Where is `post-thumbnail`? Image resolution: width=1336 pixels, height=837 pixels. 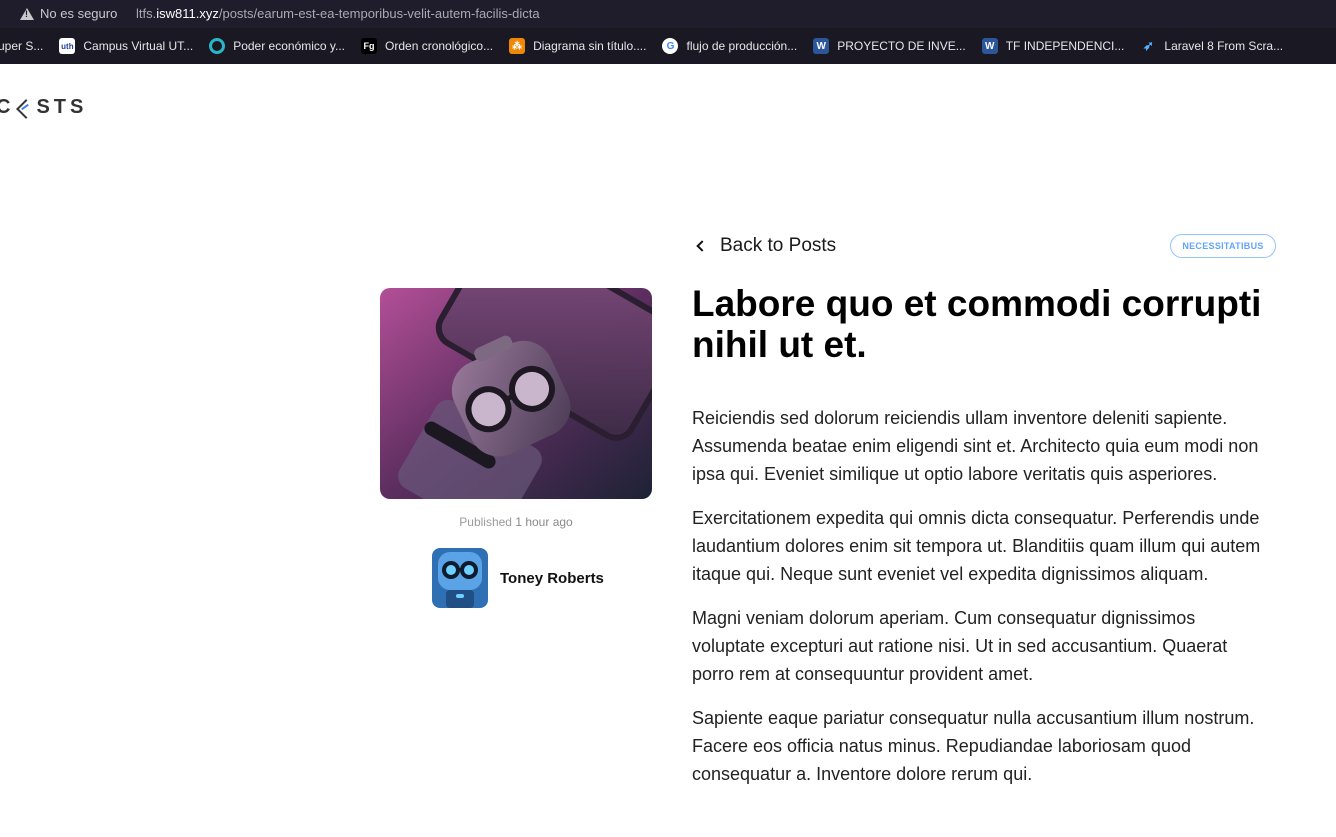 post-thumbnail is located at coordinates (516, 393).